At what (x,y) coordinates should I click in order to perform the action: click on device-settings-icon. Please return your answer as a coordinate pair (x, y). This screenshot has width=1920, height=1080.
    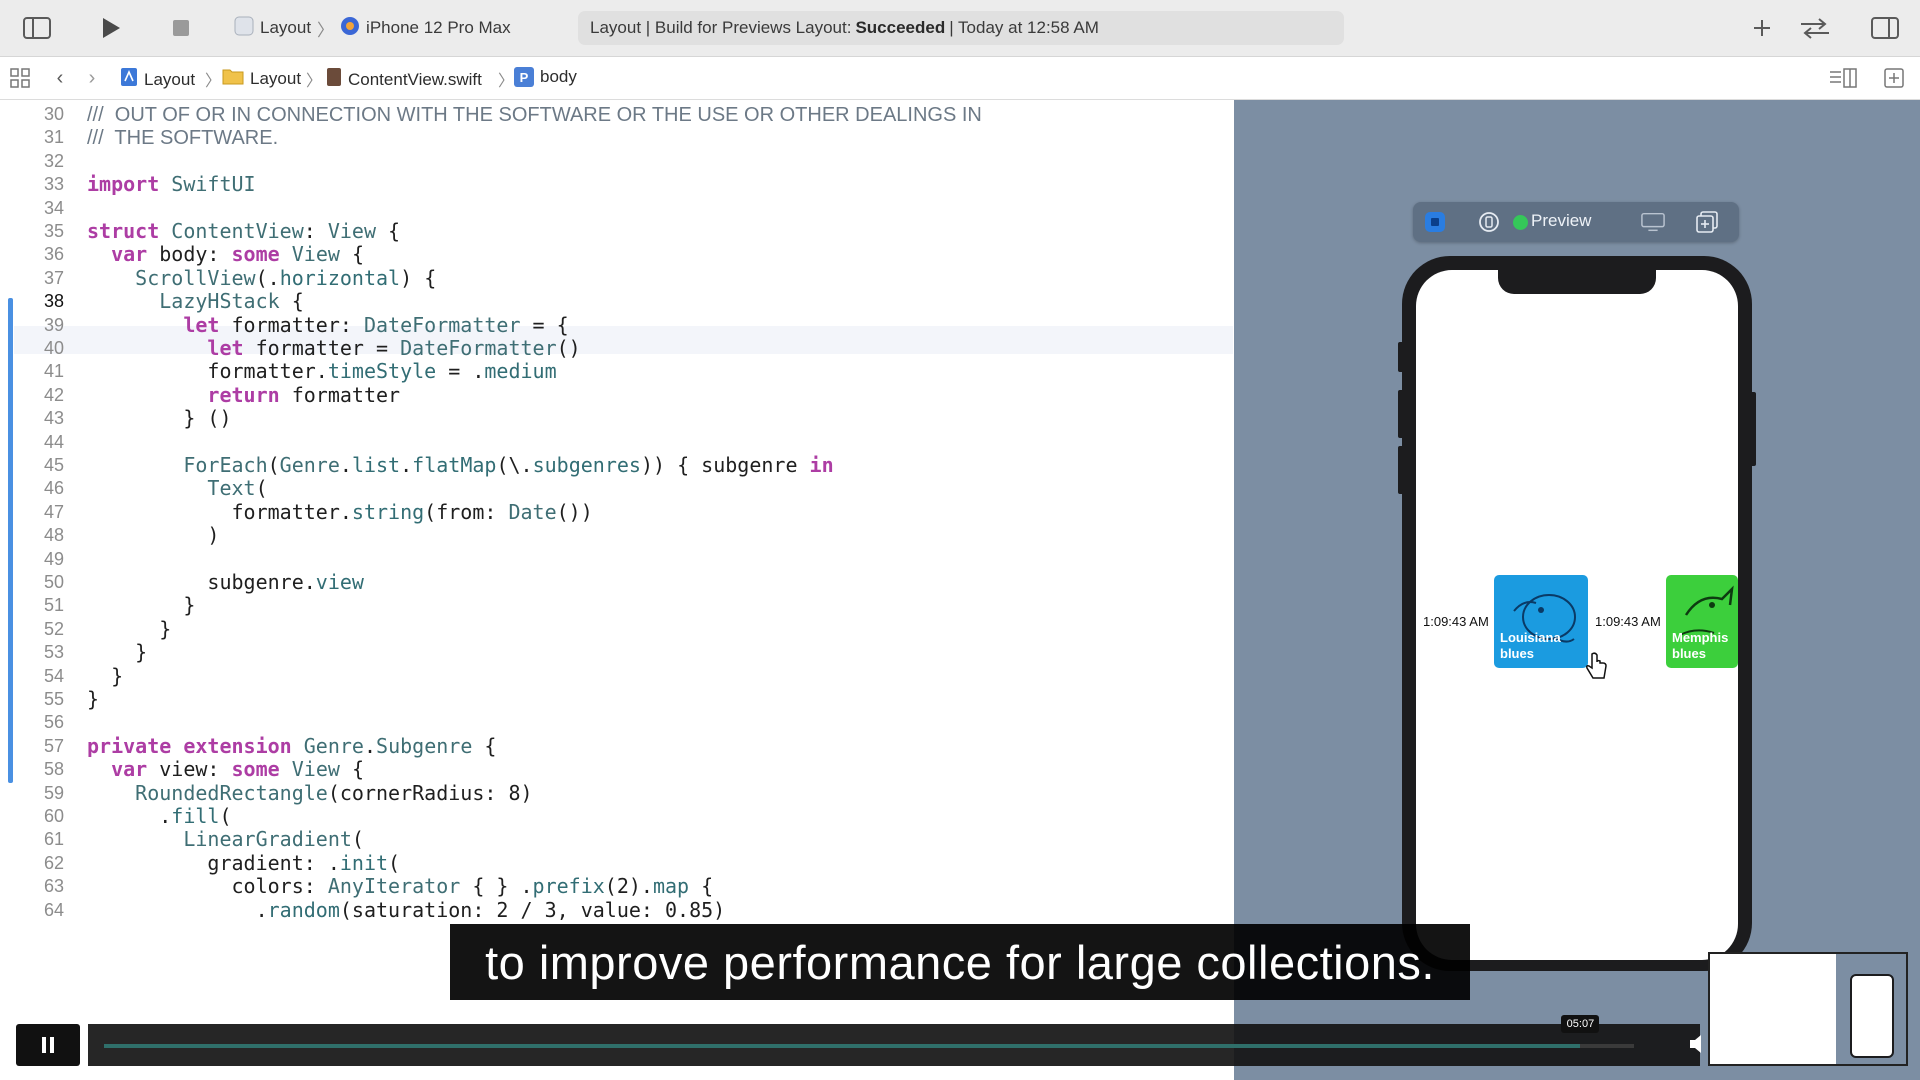
    Looking at the image, I should click on (1653, 222).